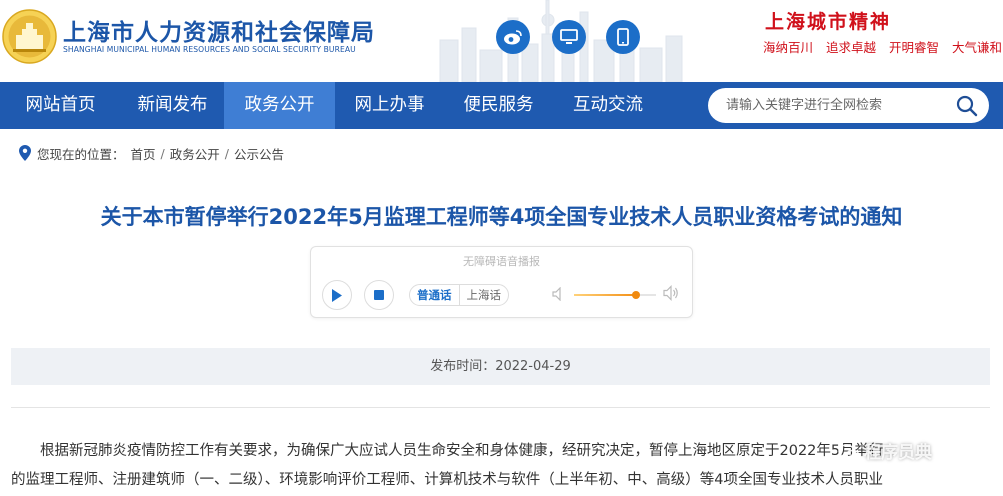 The width and height of the screenshot is (1003, 496). I want to click on stop-button, so click(379, 295).